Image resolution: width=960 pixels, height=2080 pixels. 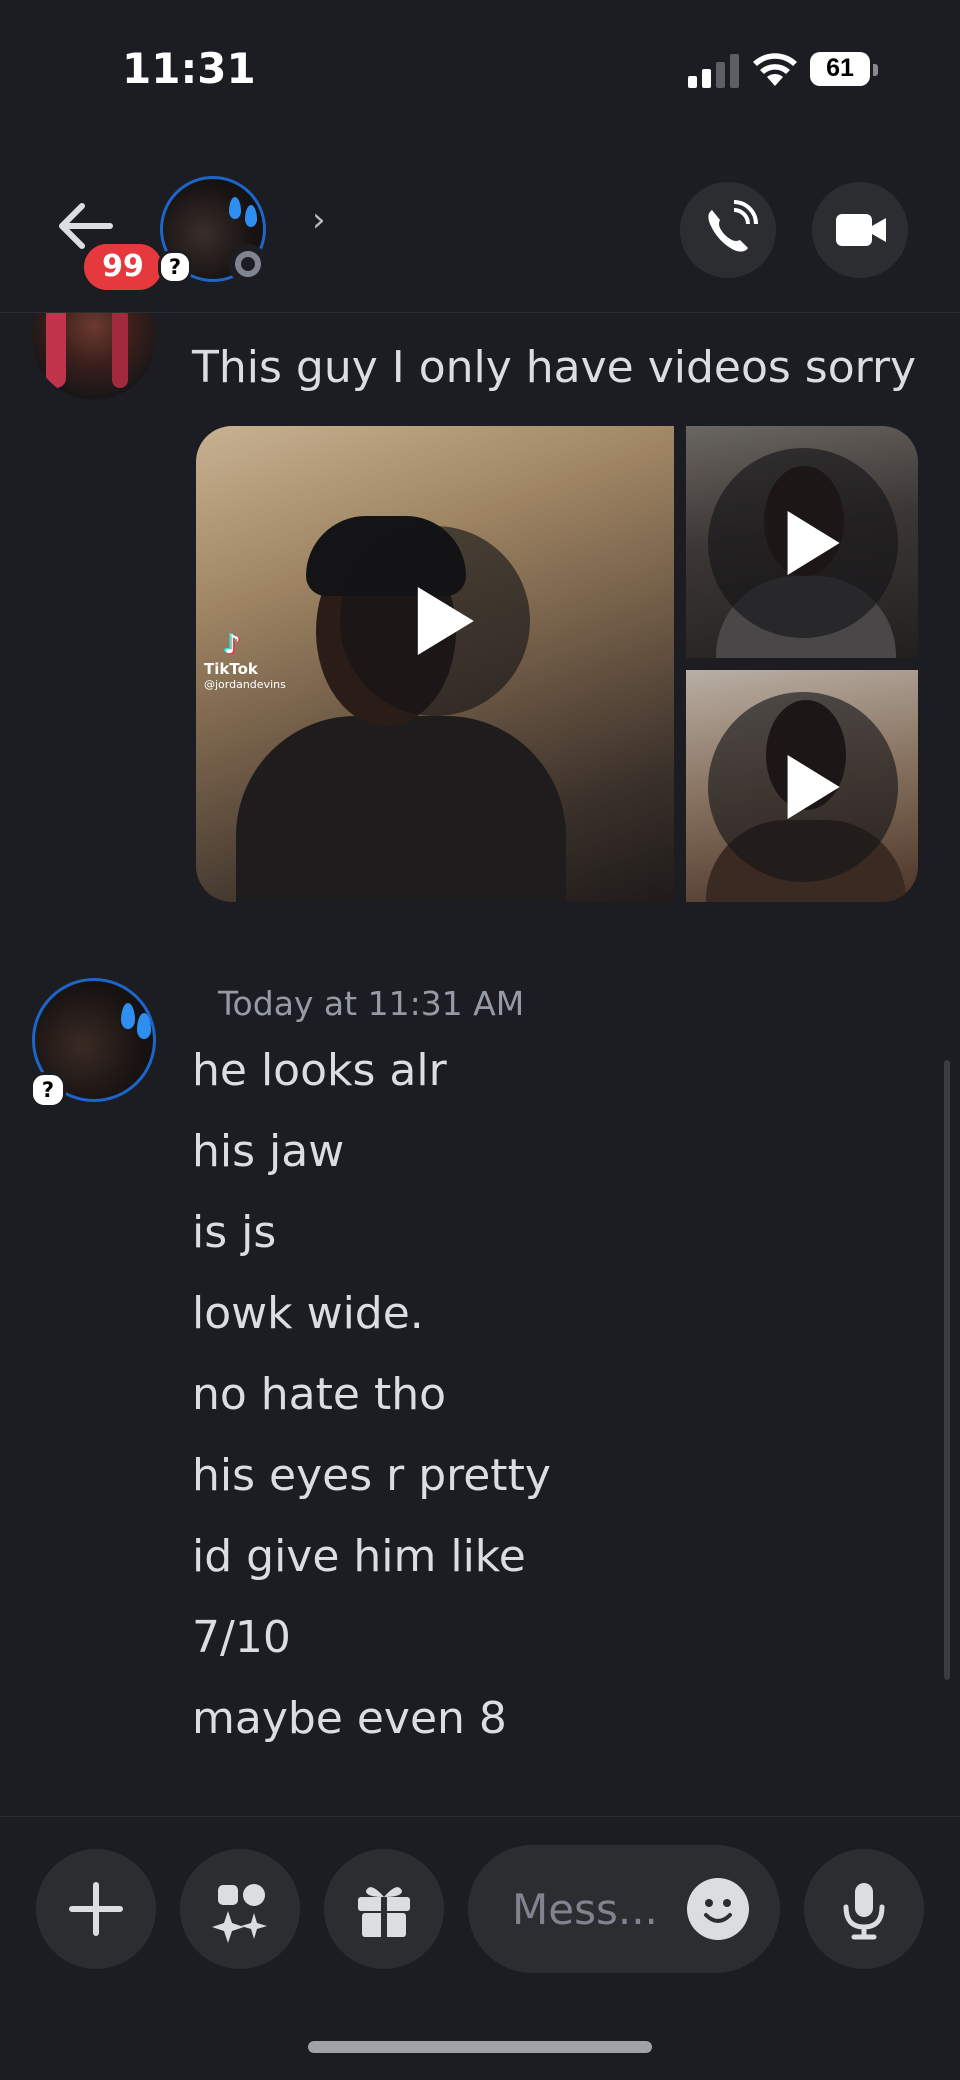 What do you see at coordinates (349, 1718) in the screenshot?
I see `message-line: maybe even 8` at bounding box center [349, 1718].